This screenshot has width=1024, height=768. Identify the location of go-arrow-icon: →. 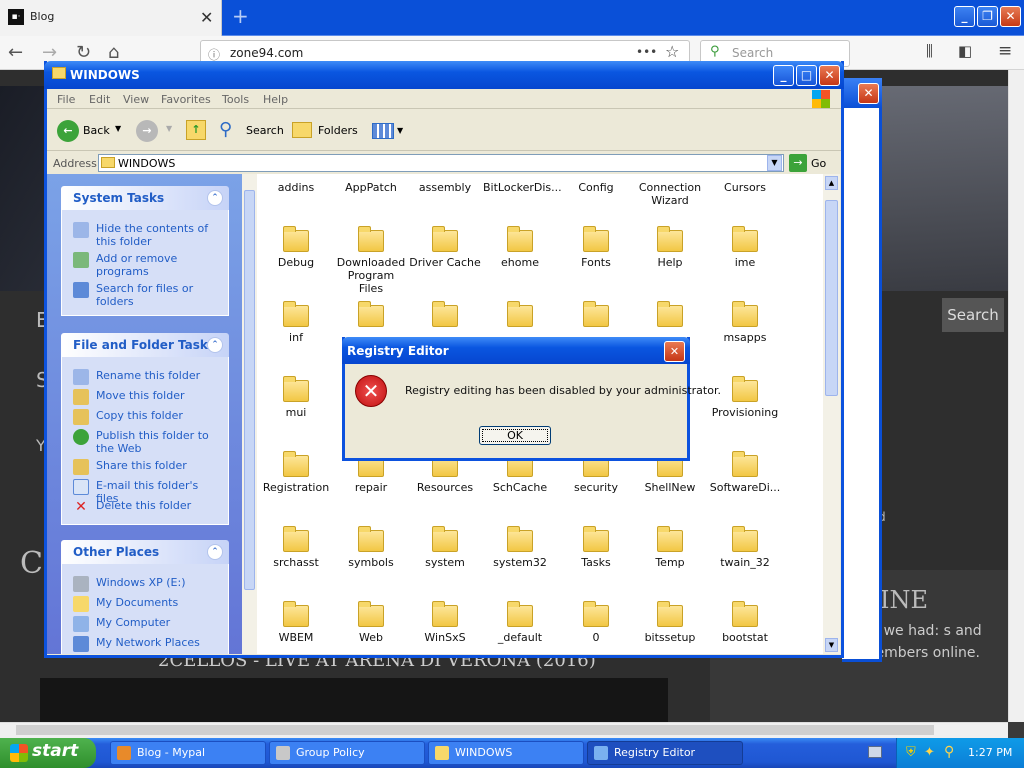
(798, 163).